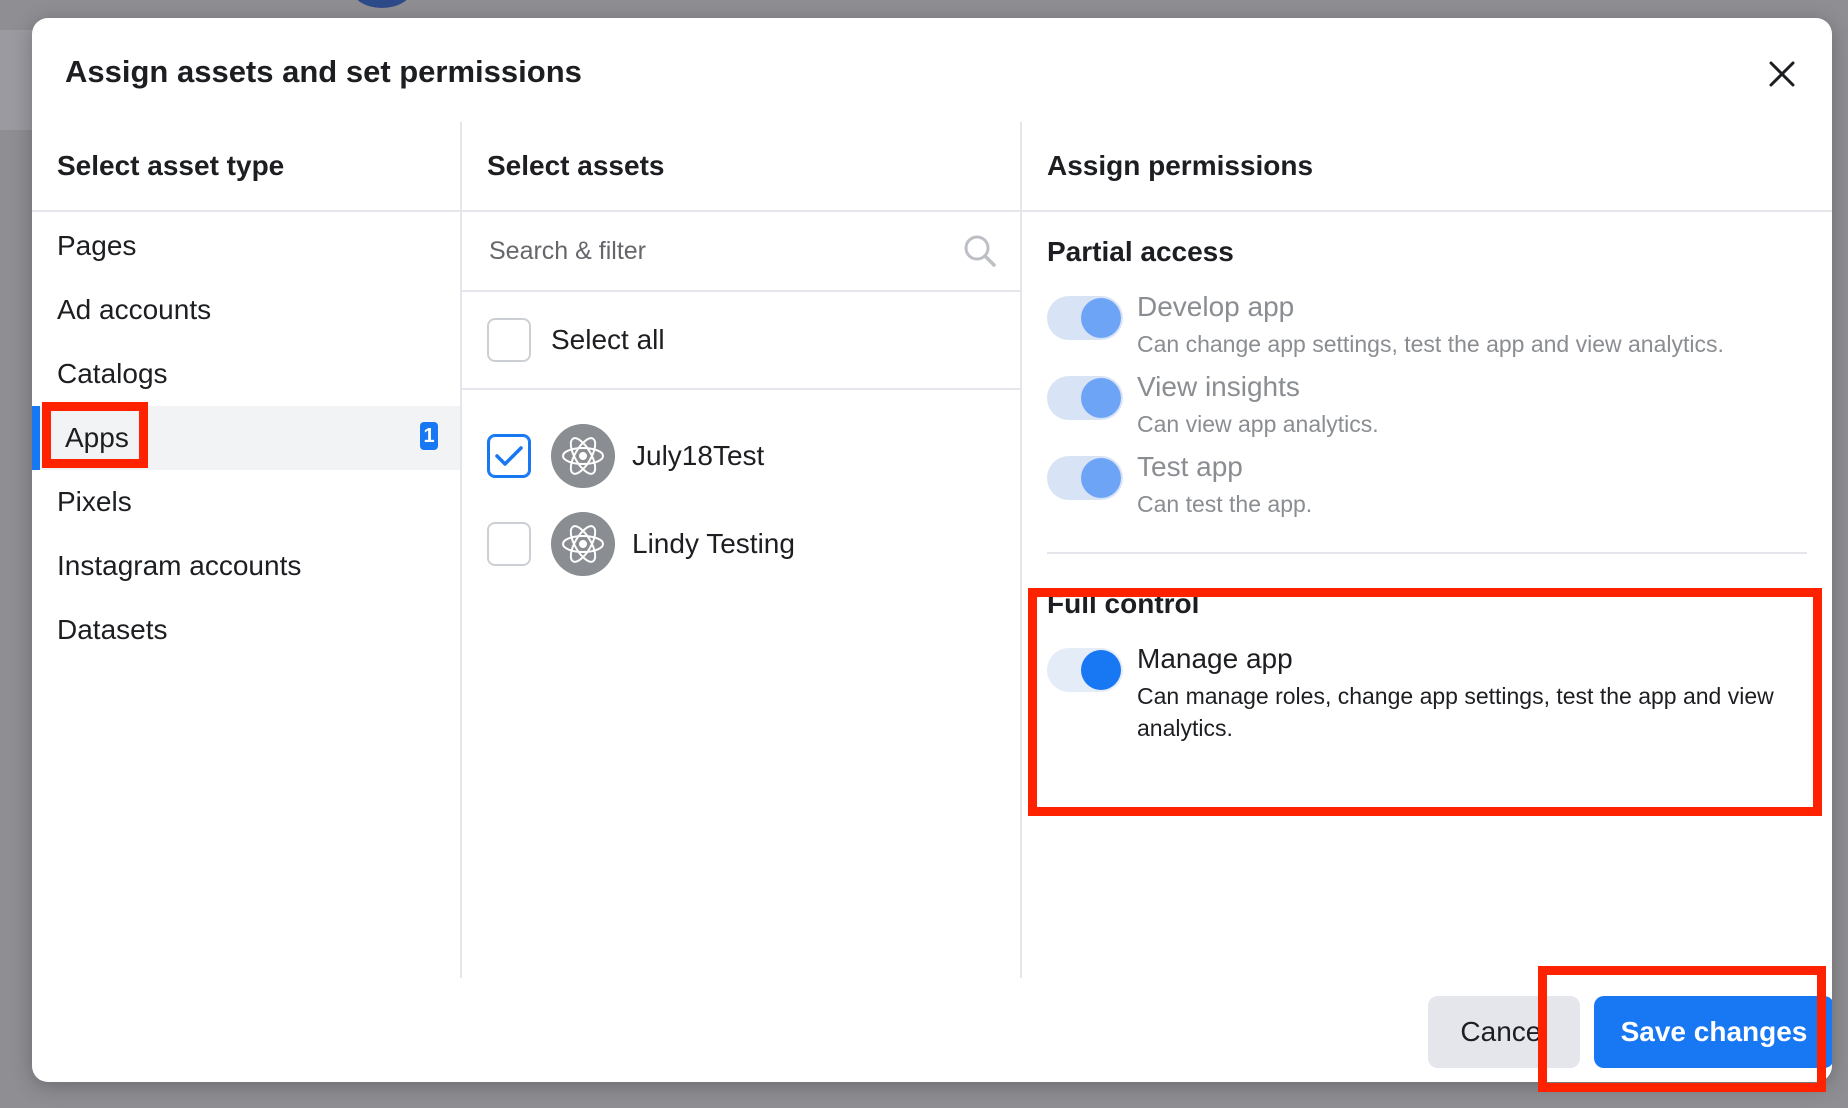 This screenshot has width=1848, height=1108. I want to click on asset-type-datasets: Datasets, so click(246, 630).